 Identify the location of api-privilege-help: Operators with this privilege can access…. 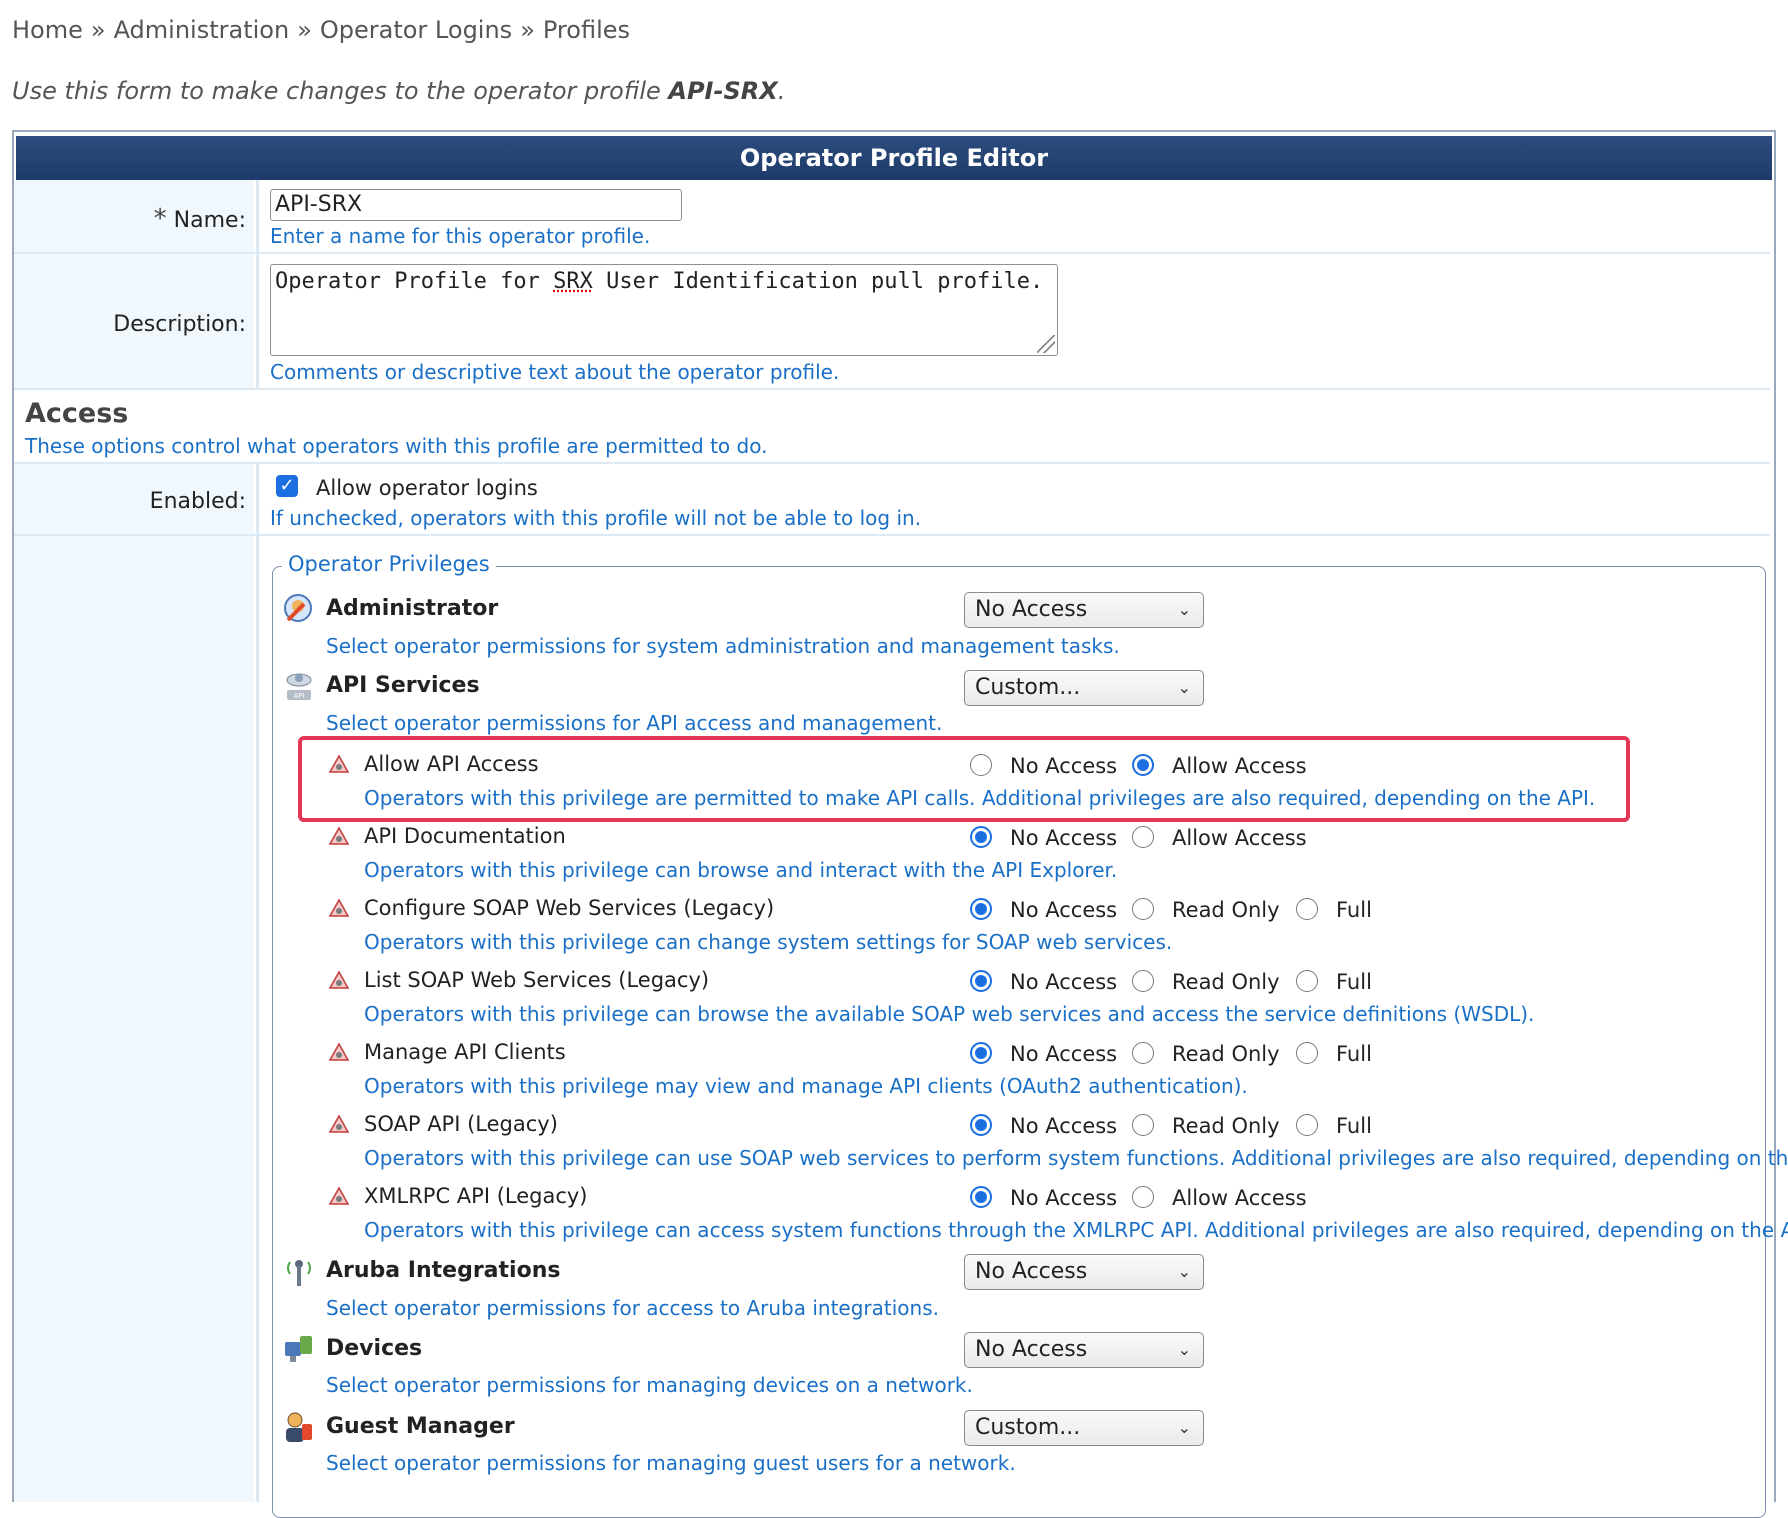
(1076, 1230).